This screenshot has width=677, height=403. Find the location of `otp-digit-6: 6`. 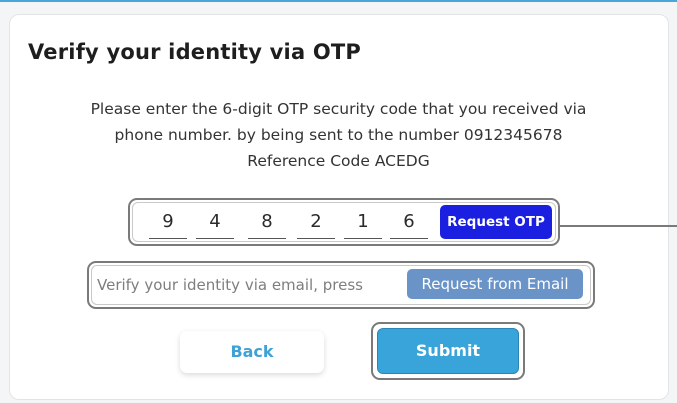

otp-digit-6: 6 is located at coordinates (409, 225).